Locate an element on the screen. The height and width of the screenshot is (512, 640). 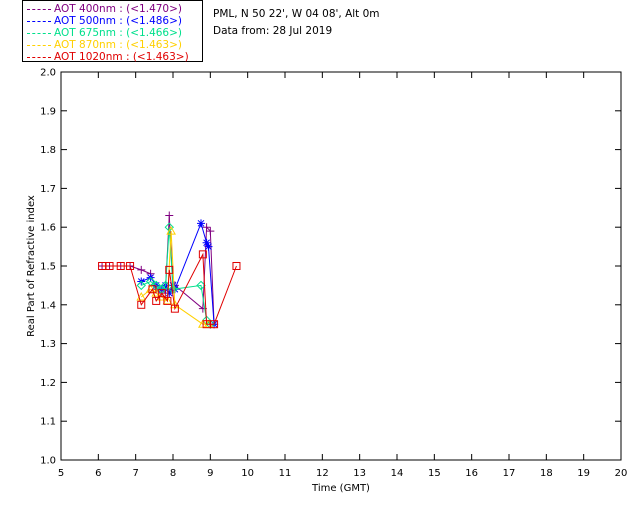
y-tick-label: 2.0 is located at coordinates (48, 73).